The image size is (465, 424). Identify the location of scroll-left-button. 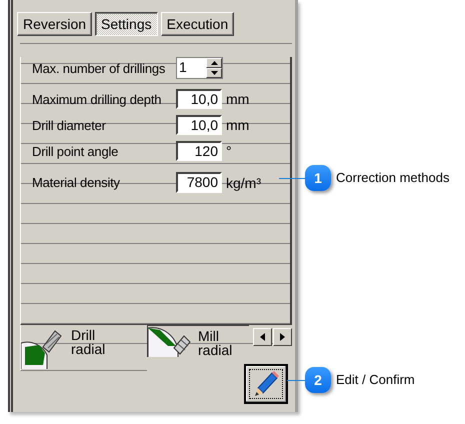
(262, 337).